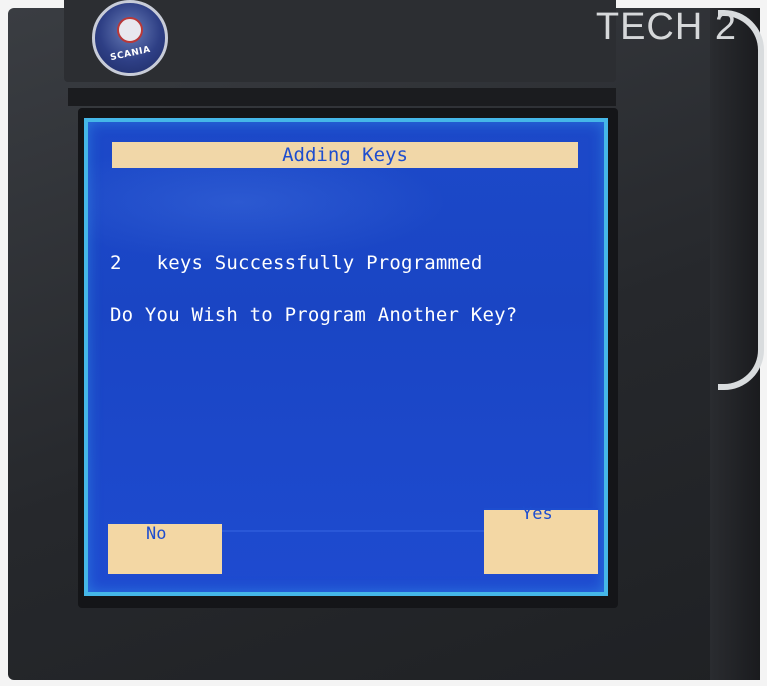 This screenshot has height=686, width=767. Describe the element at coordinates (116, 263) in the screenshot. I see `keys-count: 2` at that location.